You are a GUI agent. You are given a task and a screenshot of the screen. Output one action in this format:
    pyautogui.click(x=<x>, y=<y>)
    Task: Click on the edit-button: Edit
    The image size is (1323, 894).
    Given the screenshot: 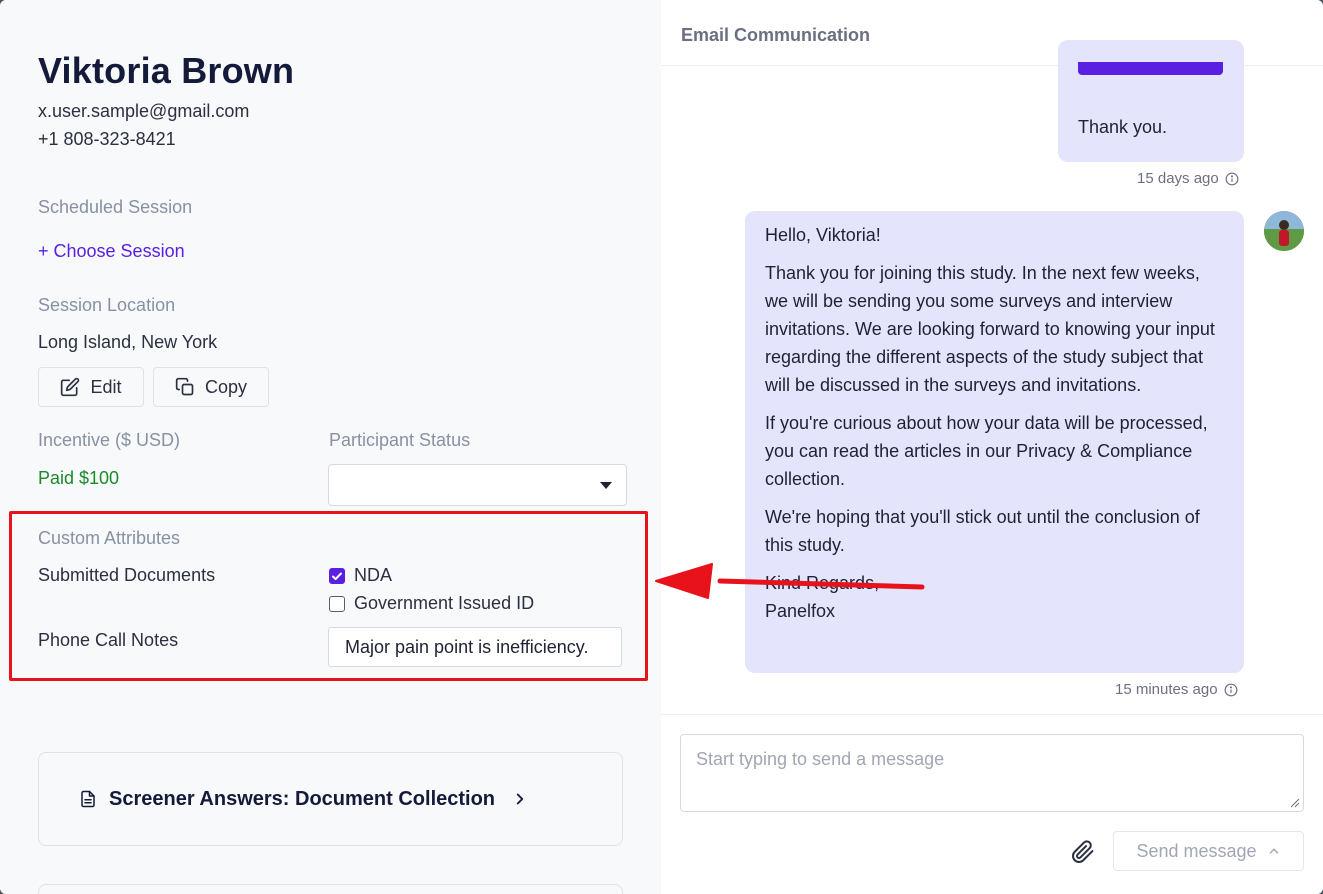 What is the action you would take?
    pyautogui.click(x=91, y=387)
    